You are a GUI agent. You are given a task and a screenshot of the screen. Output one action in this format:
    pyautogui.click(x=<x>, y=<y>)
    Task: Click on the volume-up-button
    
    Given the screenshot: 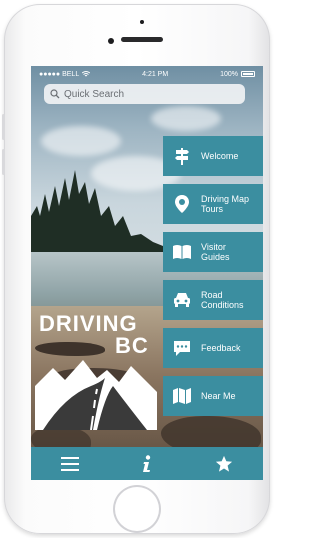 What is the action you would take?
    pyautogui.click(x=3, y=127)
    